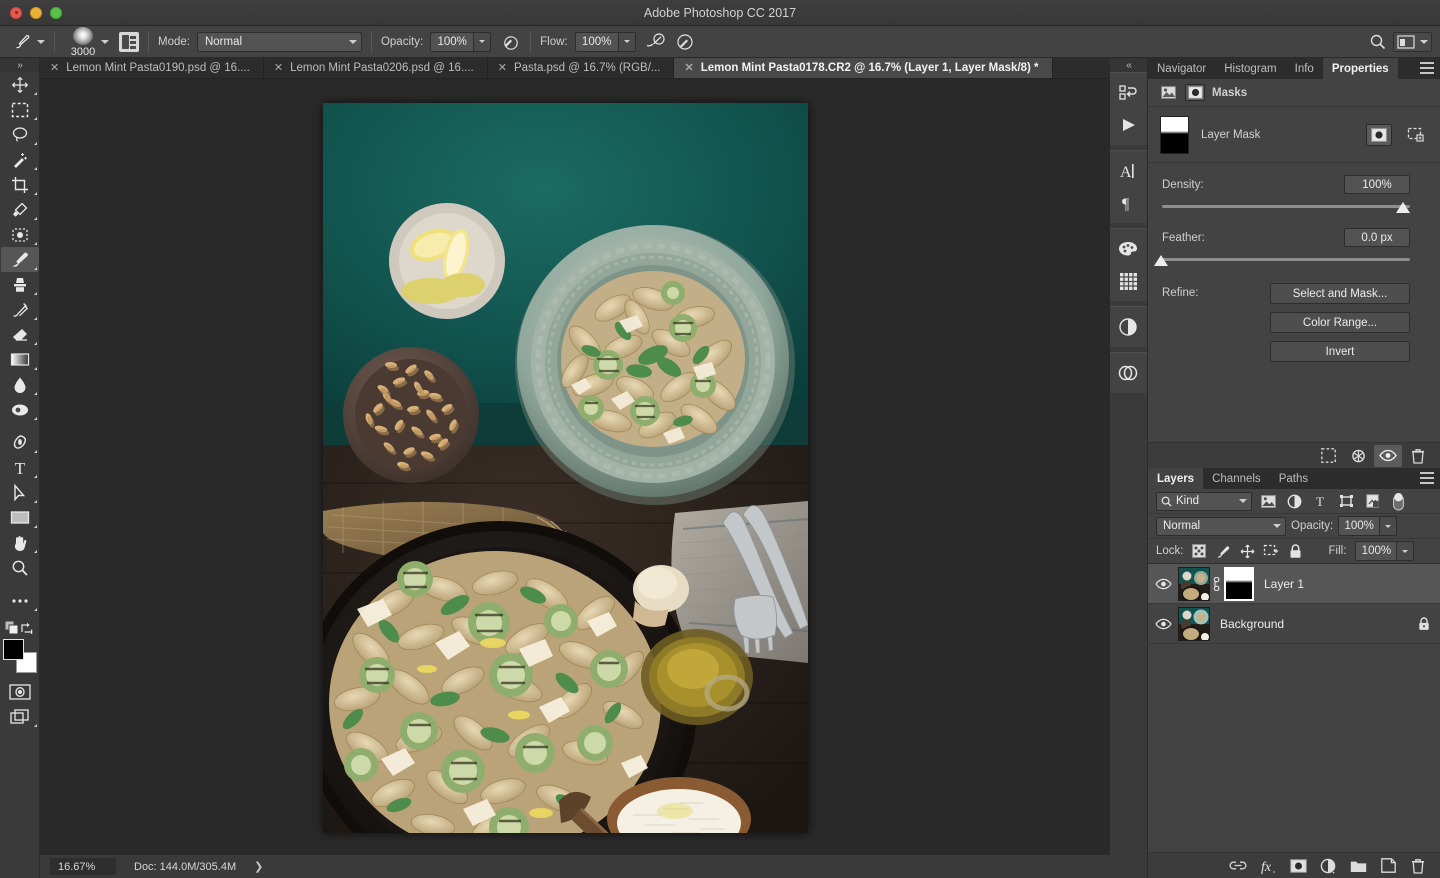 Image resolution: width=1440 pixels, height=878 pixels. Describe the element at coordinates (1161, 260) in the screenshot. I see `feather-slider-thumb` at that location.